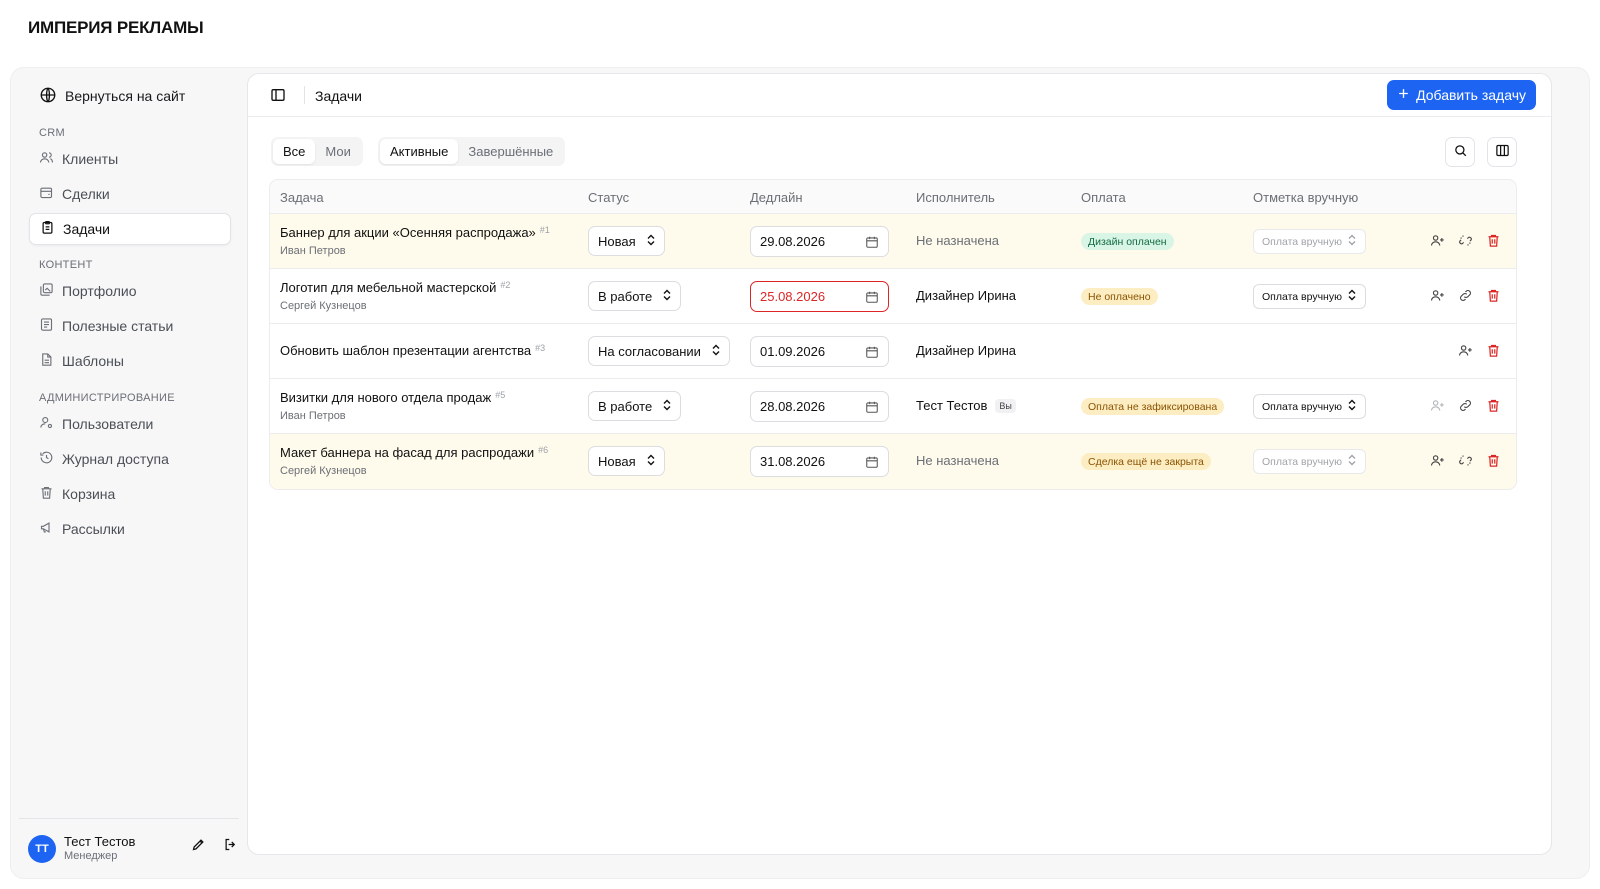  What do you see at coordinates (278, 95) in the screenshot?
I see `sidebar-toggle-icon` at bounding box center [278, 95].